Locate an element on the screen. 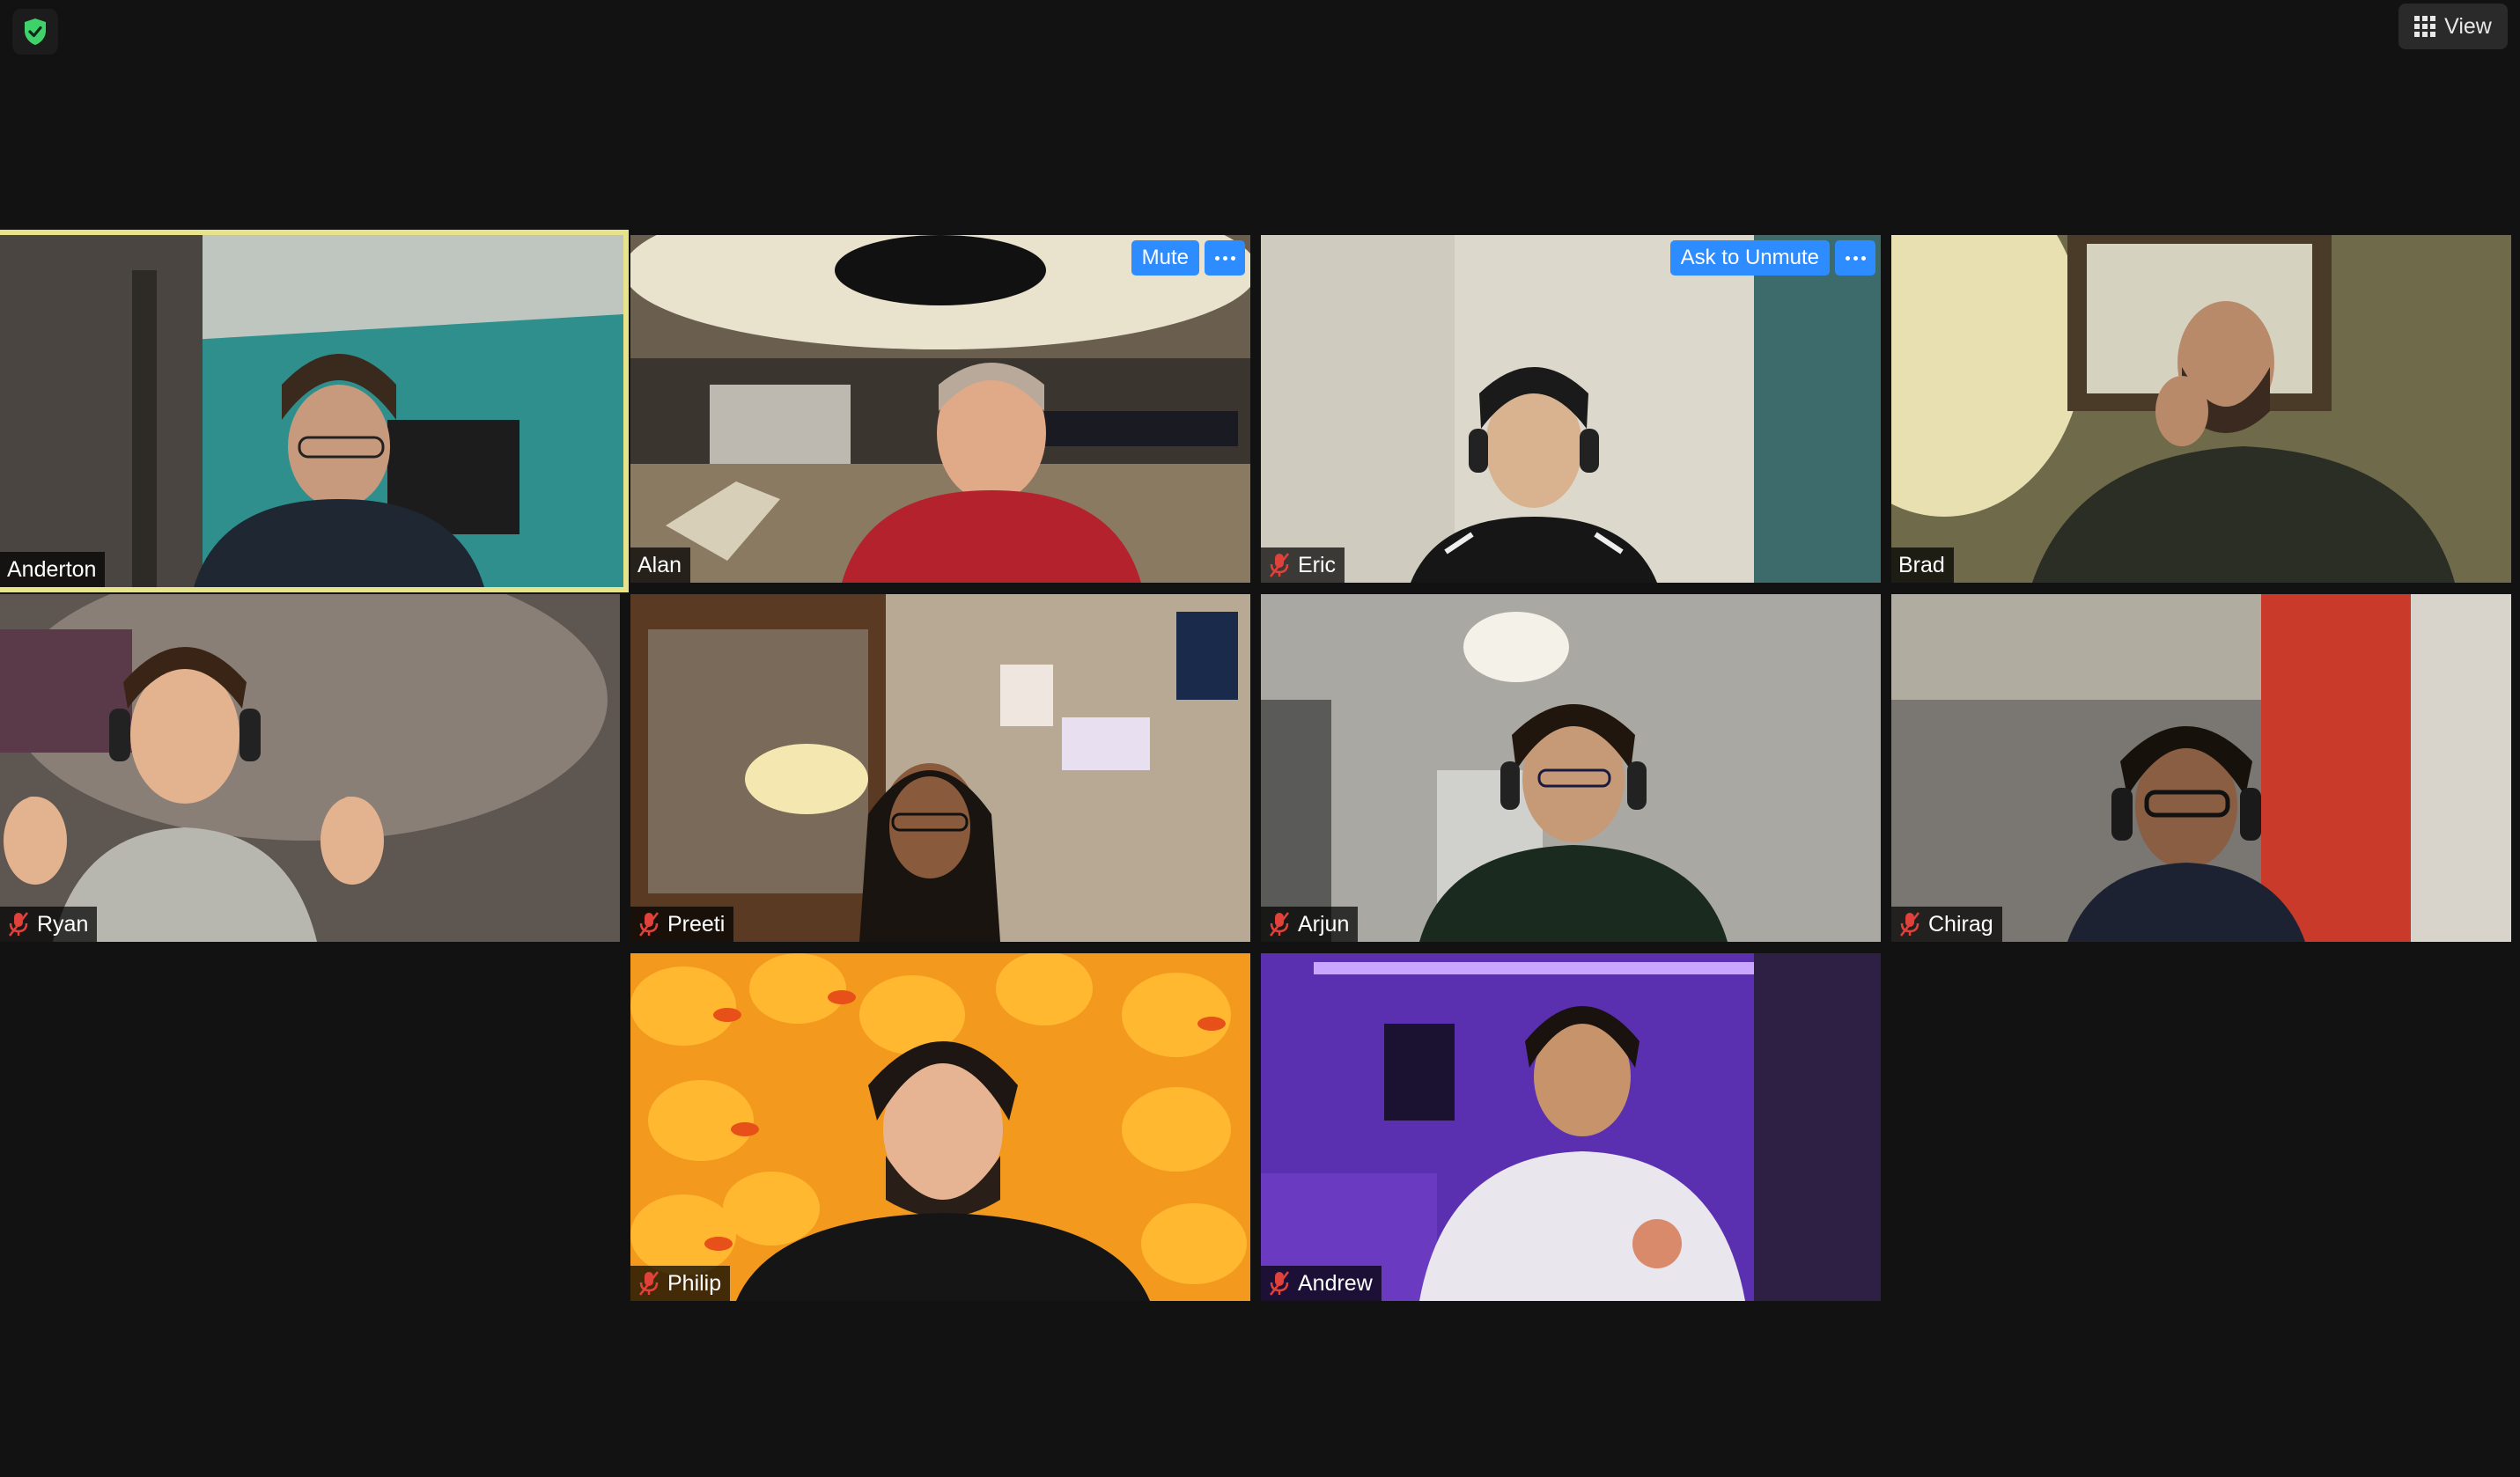  participant-name-tag: Ryan is located at coordinates (49, 924).